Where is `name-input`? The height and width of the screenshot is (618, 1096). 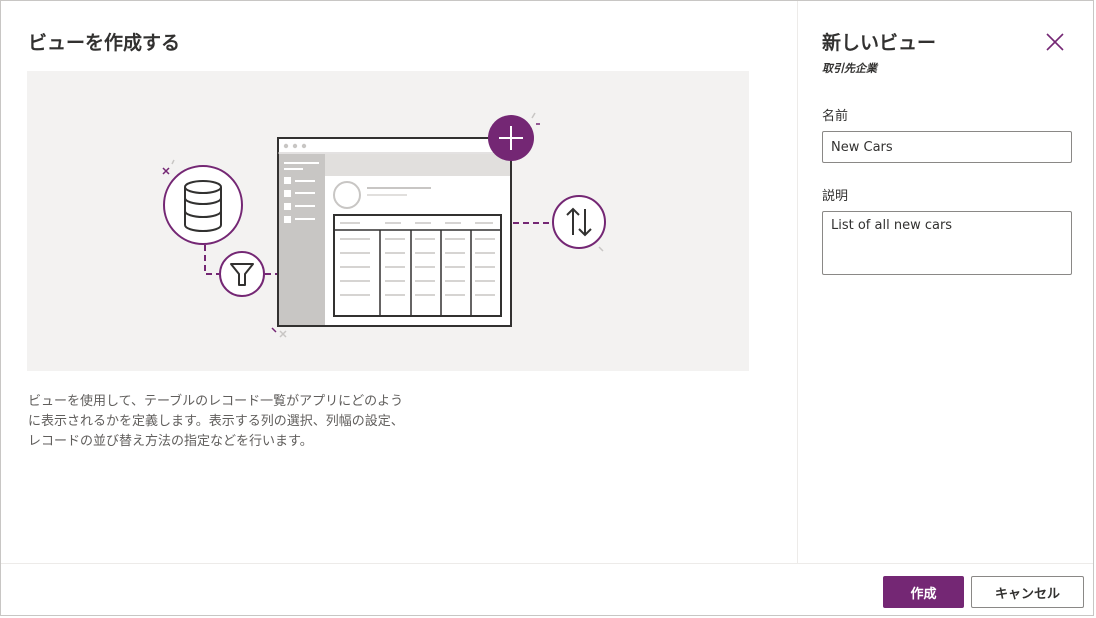 name-input is located at coordinates (947, 147).